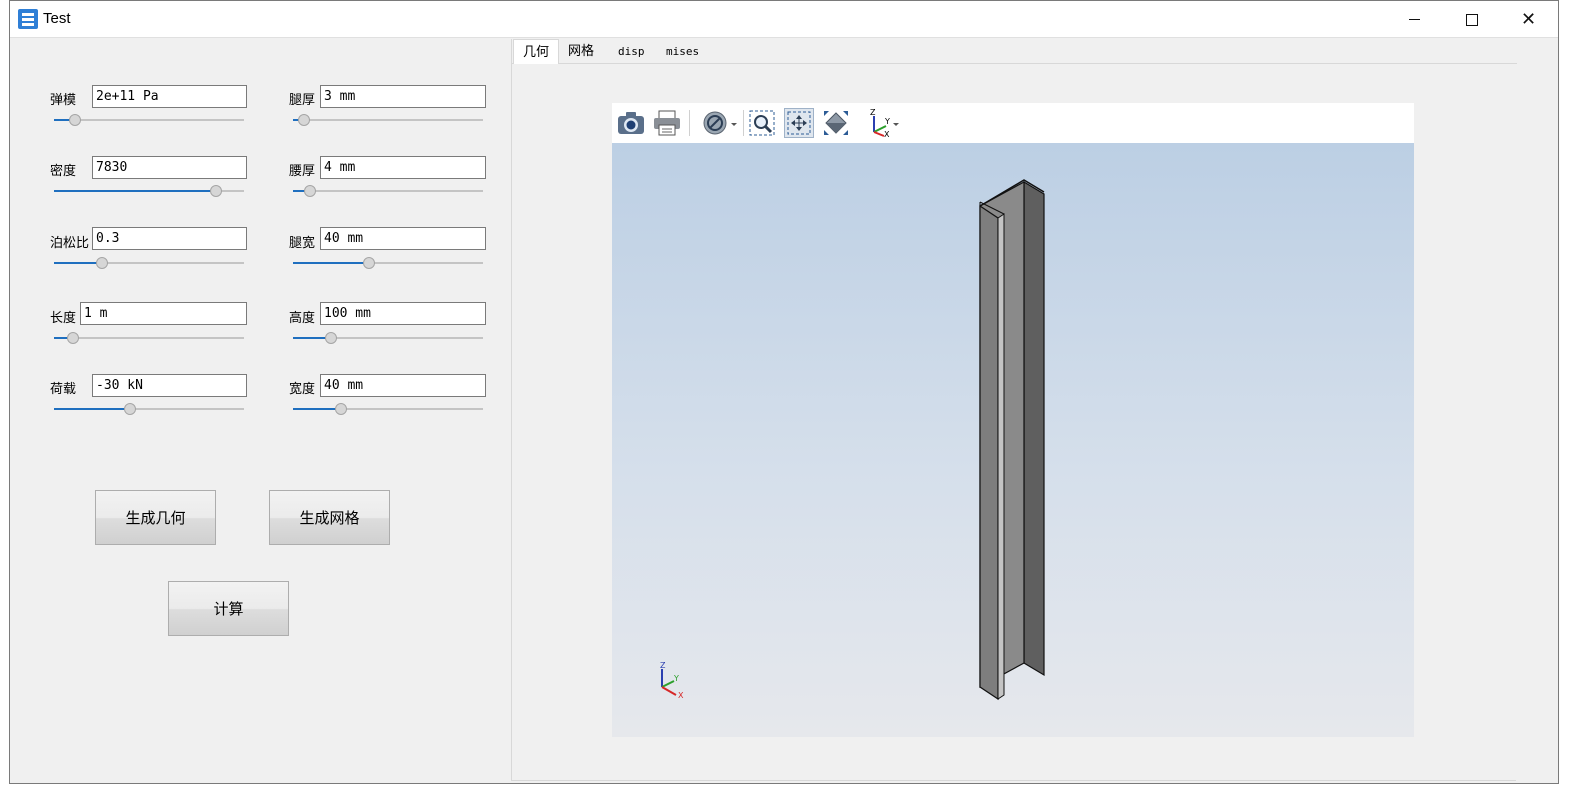  I want to click on width-input: 40 mm, so click(403, 385).